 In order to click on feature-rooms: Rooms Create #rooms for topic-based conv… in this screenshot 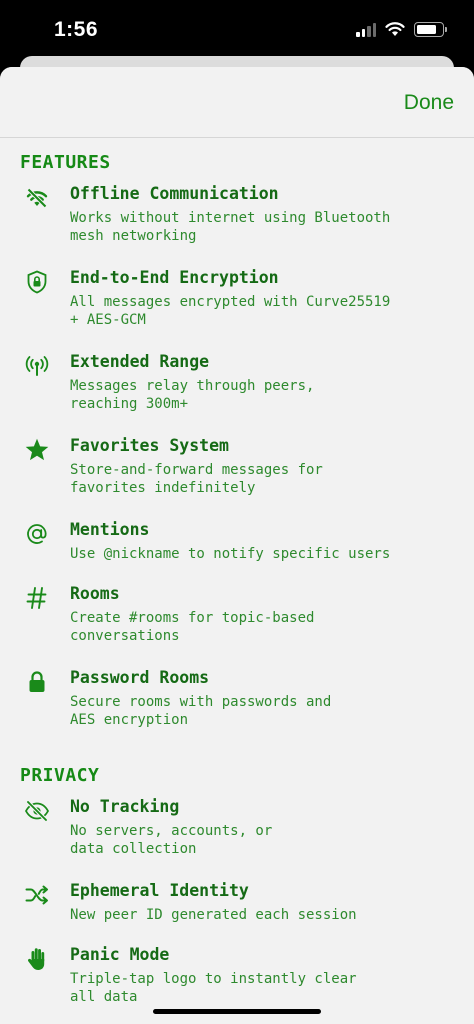, I will do `click(237, 614)`.